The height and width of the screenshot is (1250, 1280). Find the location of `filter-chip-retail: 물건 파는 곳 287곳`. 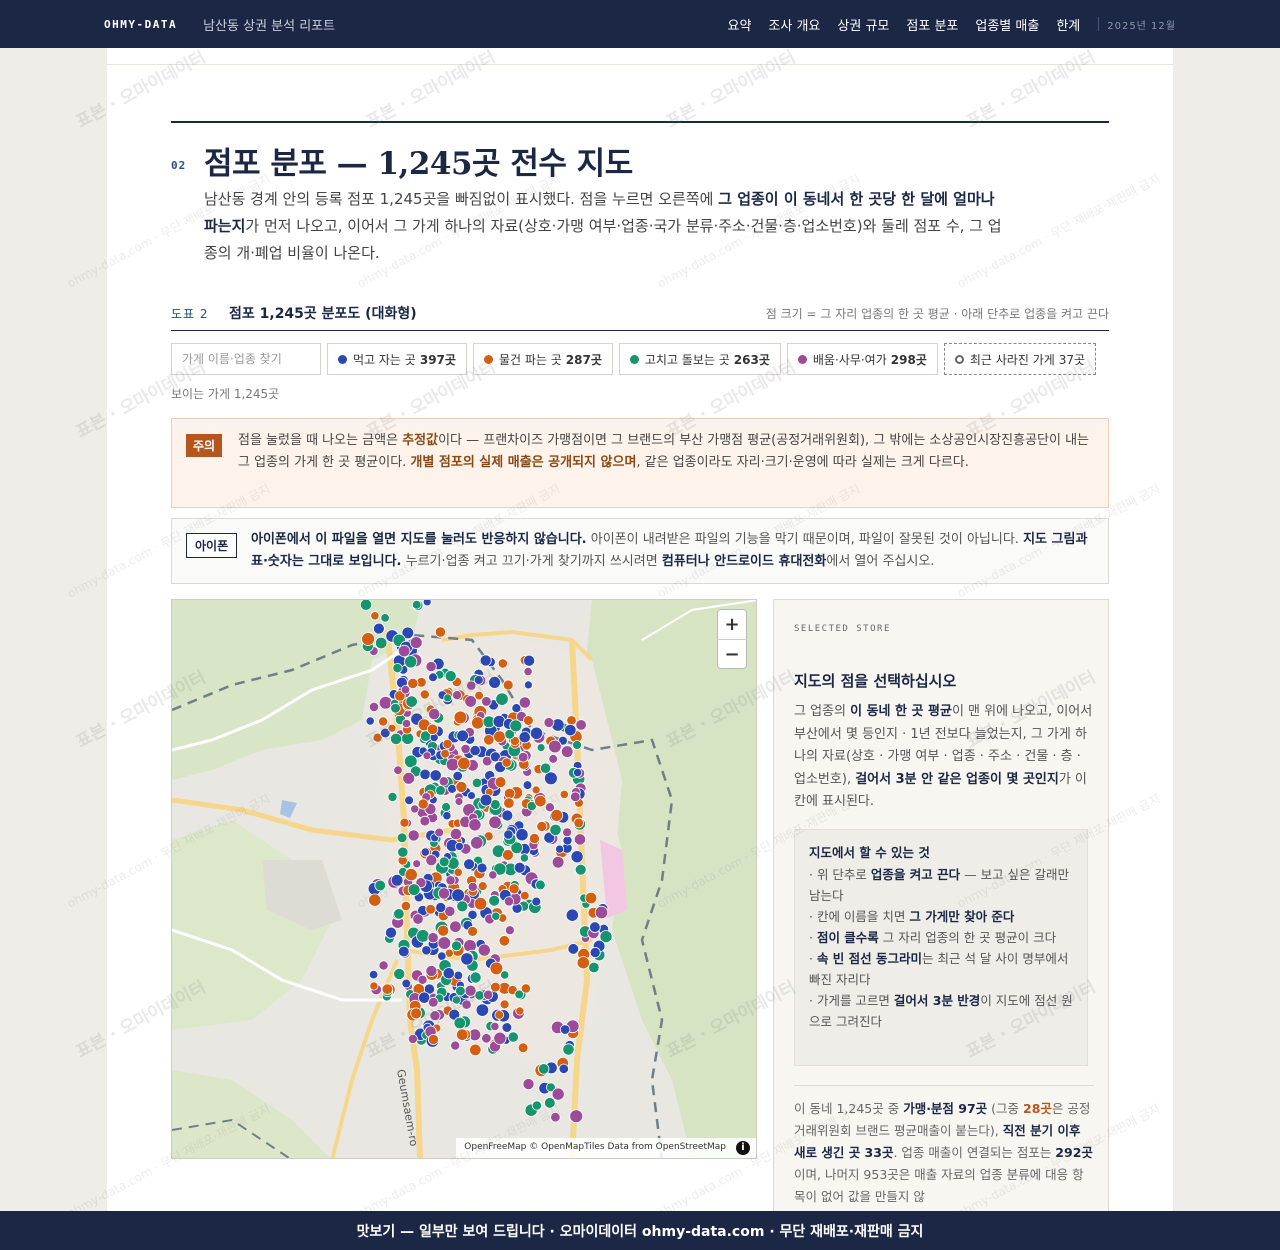

filter-chip-retail: 물건 파는 곳 287곳 is located at coordinates (542, 359).